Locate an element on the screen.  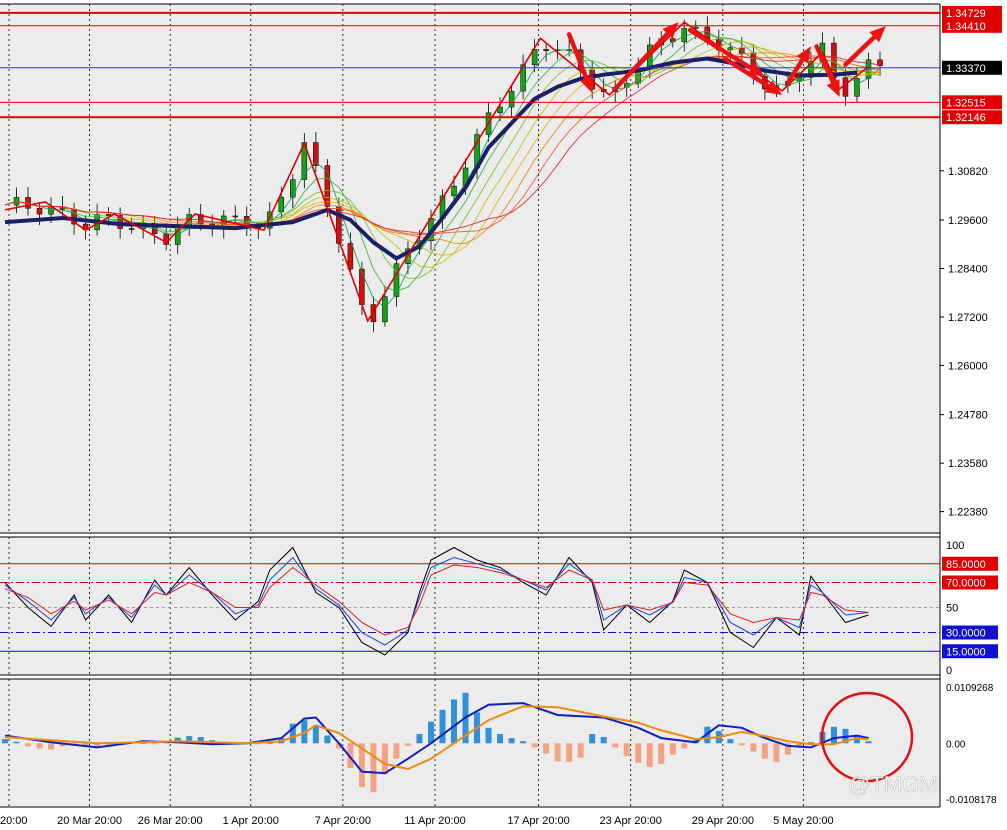
y-tick-label: 1.28400 is located at coordinates (968, 270).